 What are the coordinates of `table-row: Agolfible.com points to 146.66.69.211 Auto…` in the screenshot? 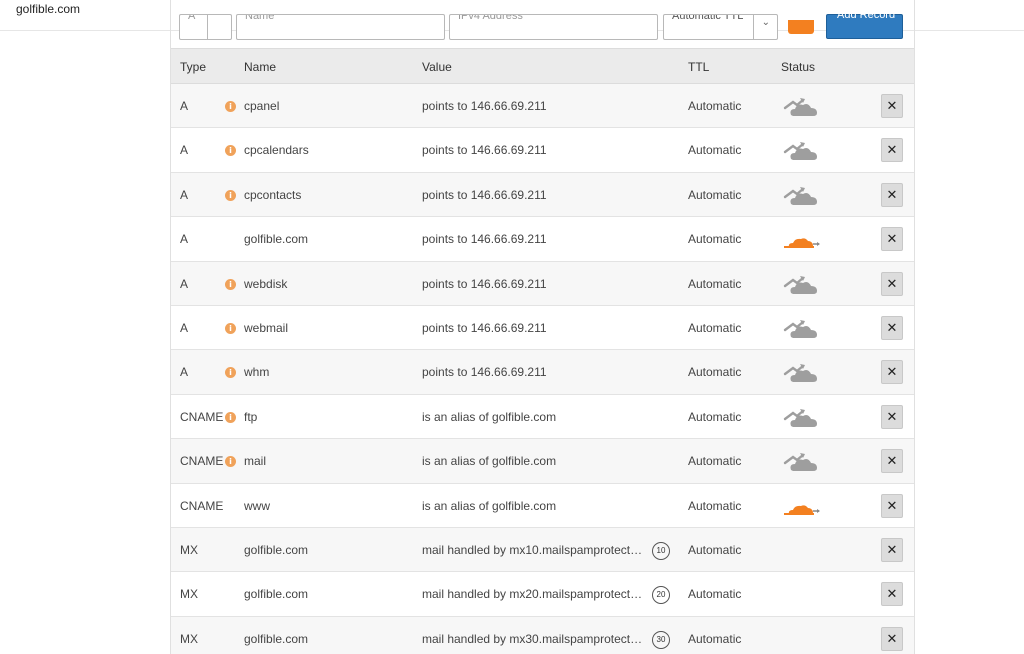 It's located at (542, 239).